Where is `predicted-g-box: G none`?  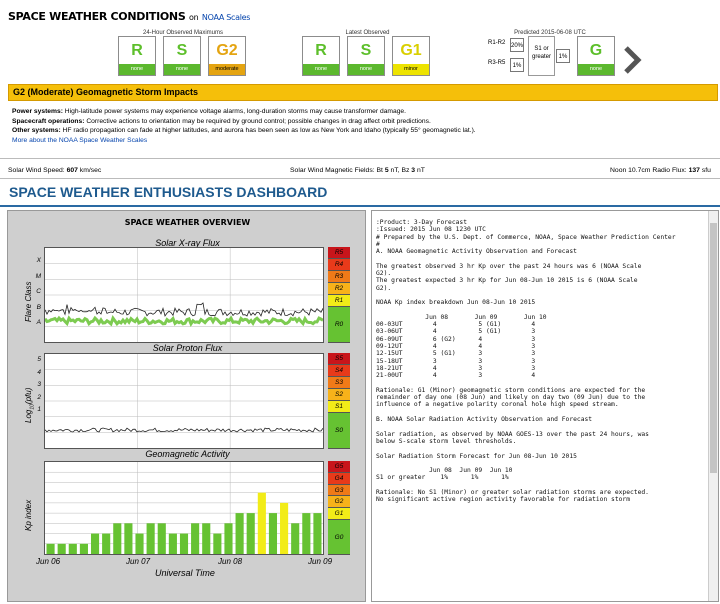
predicted-g-box: G none is located at coordinates (596, 56).